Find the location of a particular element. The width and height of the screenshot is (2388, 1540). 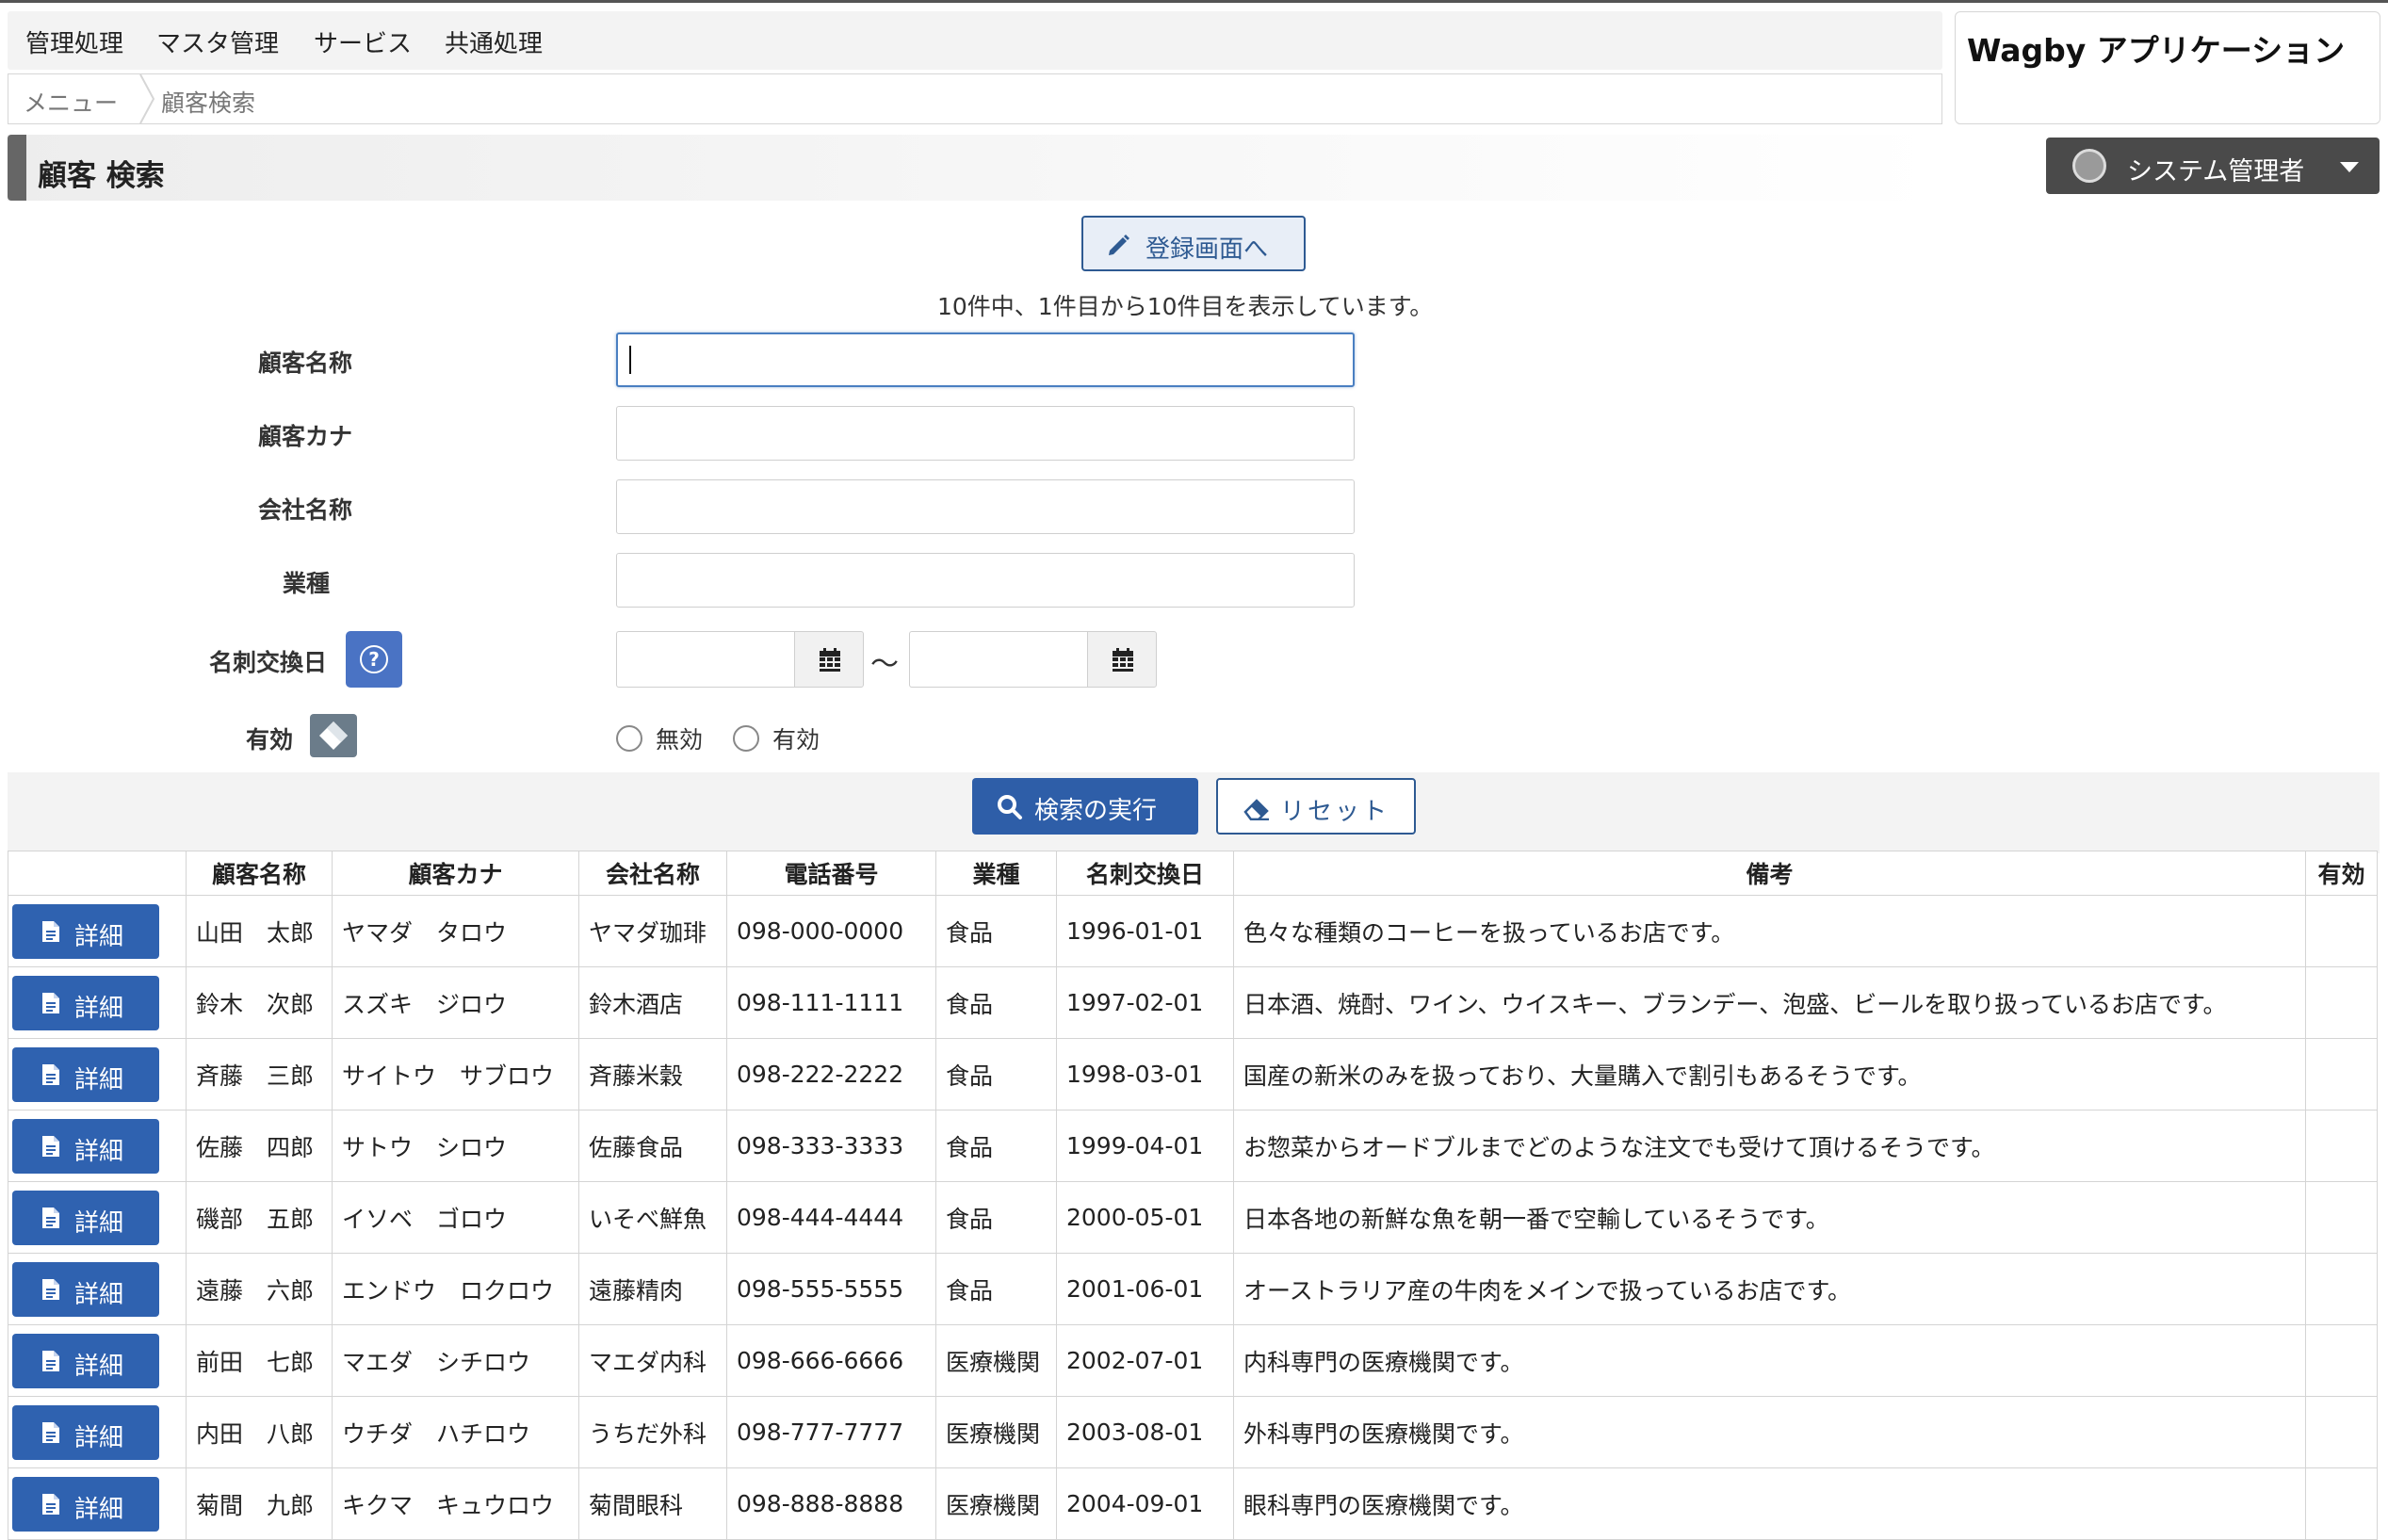

header-company-name: 会社名称 is located at coordinates (652, 874).